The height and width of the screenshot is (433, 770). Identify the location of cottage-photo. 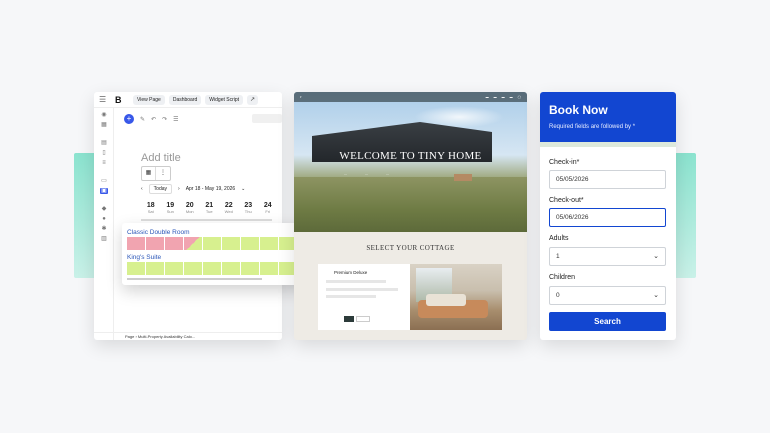
(456, 297).